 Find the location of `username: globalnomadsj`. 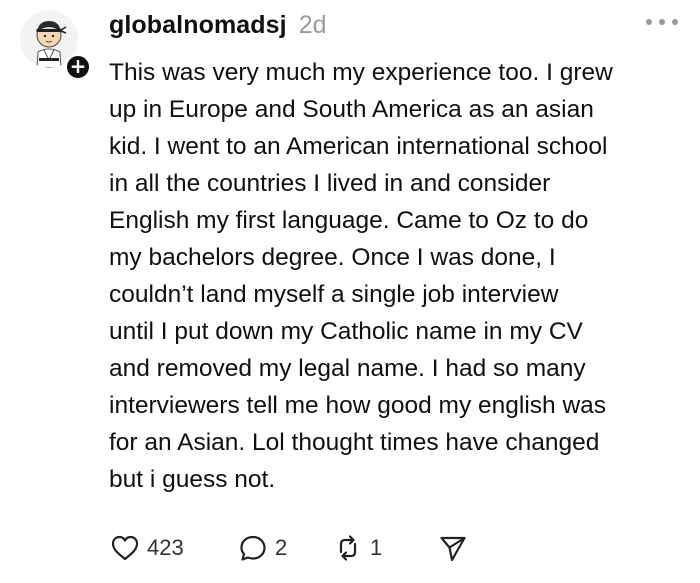

username: globalnomadsj is located at coordinates (198, 25).